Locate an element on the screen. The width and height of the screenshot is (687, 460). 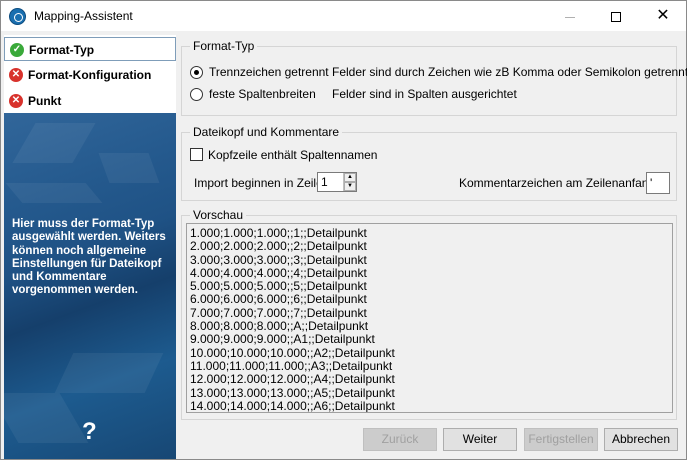
finish-button: Fertigstellen is located at coordinates (561, 439).